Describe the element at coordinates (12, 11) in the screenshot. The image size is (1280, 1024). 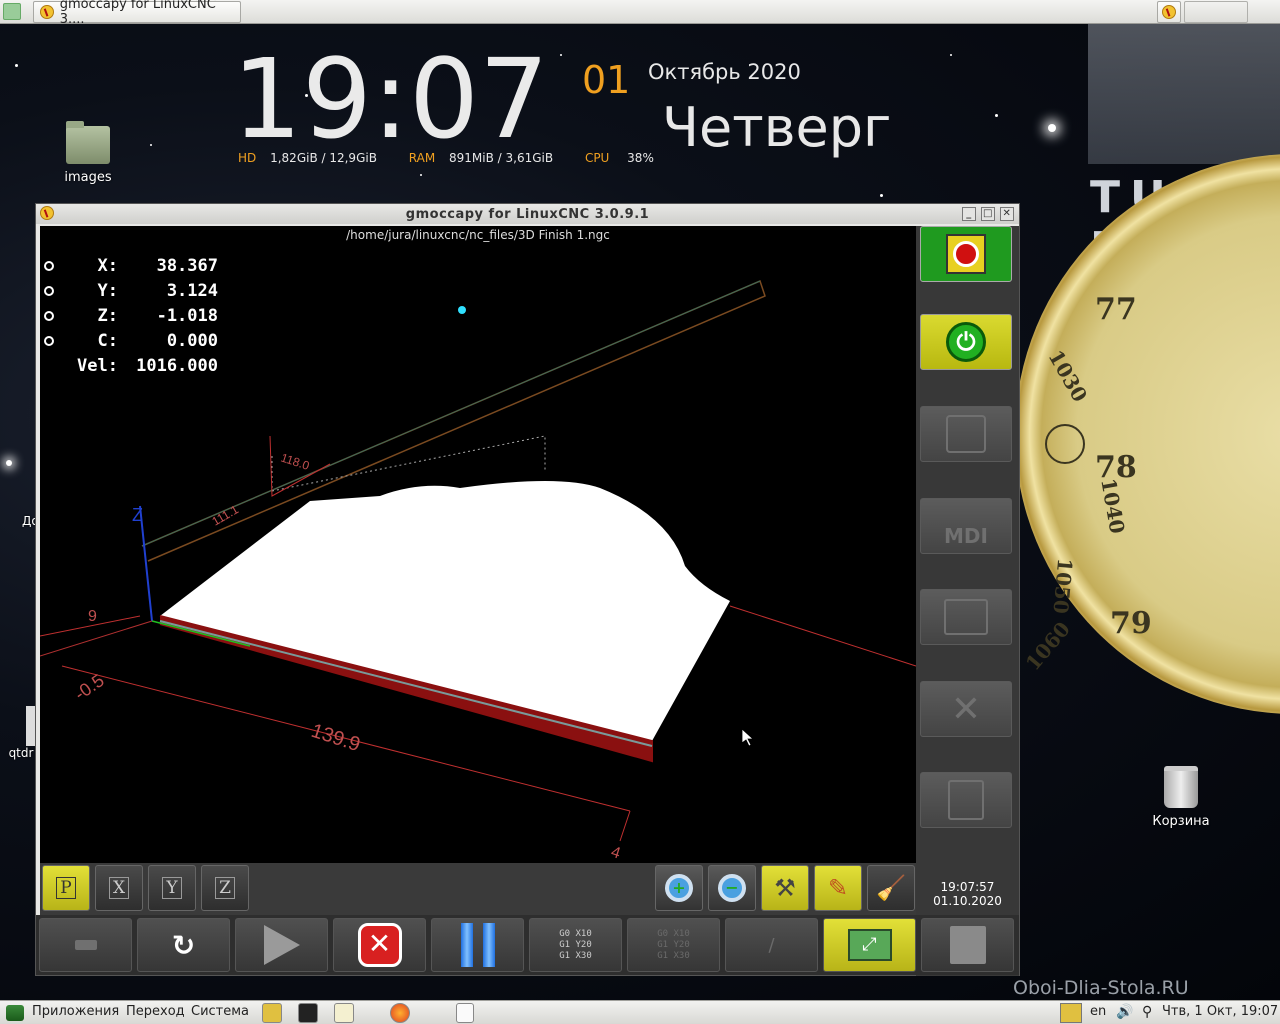
I see `panel-app-icon` at that location.